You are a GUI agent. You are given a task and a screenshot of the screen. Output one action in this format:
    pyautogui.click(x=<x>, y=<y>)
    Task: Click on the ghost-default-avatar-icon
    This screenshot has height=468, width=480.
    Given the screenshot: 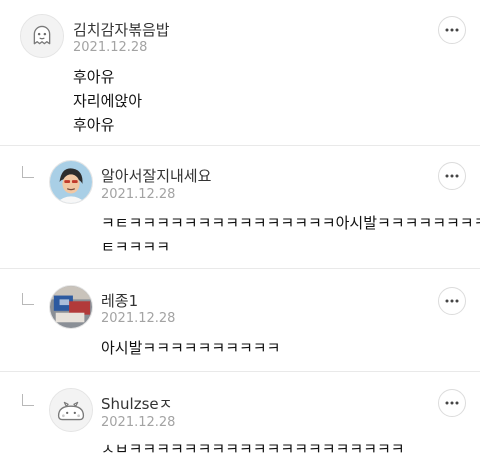 What is the action you would take?
    pyautogui.click(x=42, y=36)
    